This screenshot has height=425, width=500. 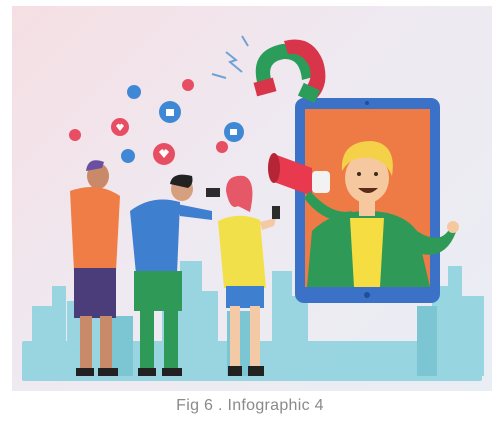 What do you see at coordinates (156, 122) in the screenshot?
I see `social-bubbles` at bounding box center [156, 122].